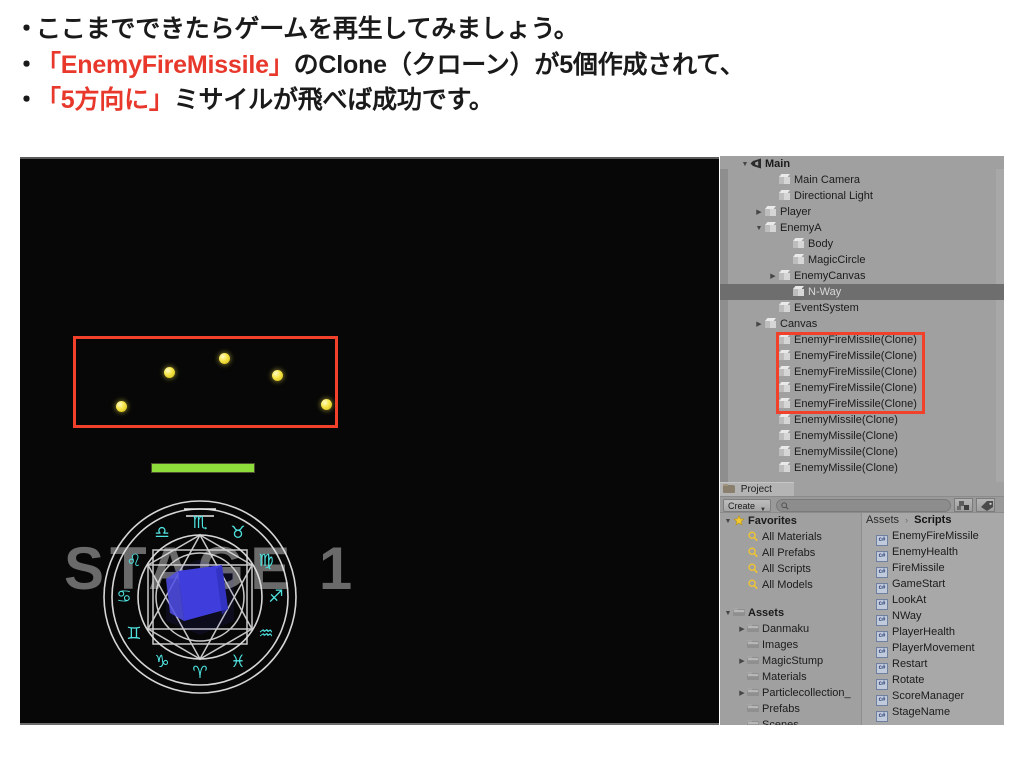  What do you see at coordinates (985, 505) in the screenshot?
I see `filter-by-label-icon` at bounding box center [985, 505].